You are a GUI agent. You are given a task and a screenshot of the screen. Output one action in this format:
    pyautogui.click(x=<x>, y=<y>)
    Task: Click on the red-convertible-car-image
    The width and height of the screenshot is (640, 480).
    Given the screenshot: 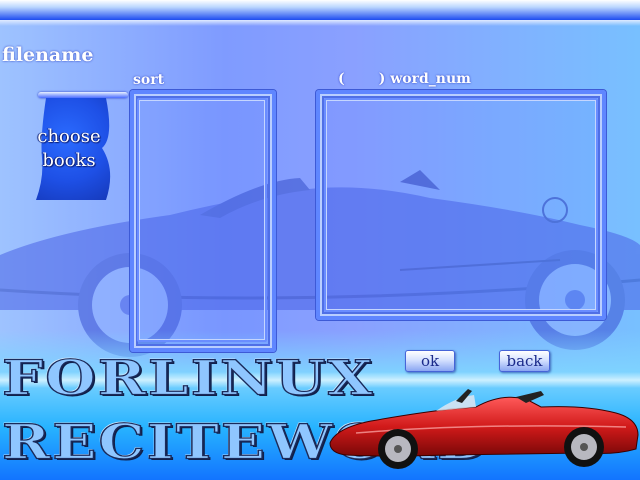 What is the action you would take?
    pyautogui.click(x=484, y=429)
    